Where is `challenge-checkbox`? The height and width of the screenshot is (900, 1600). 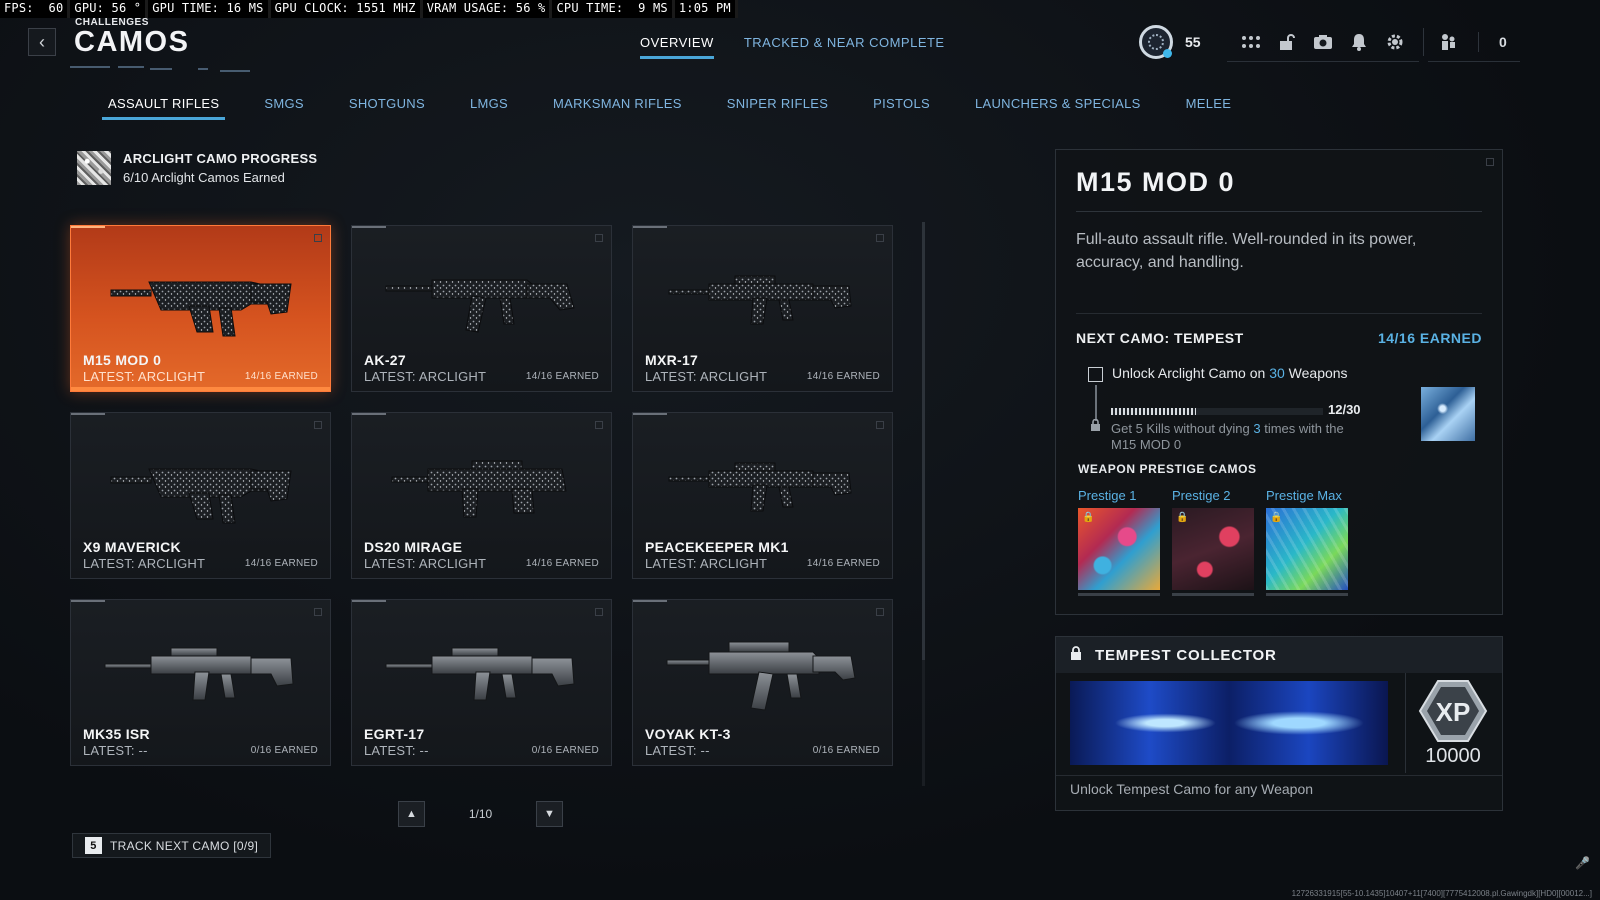 challenge-checkbox is located at coordinates (1095, 374).